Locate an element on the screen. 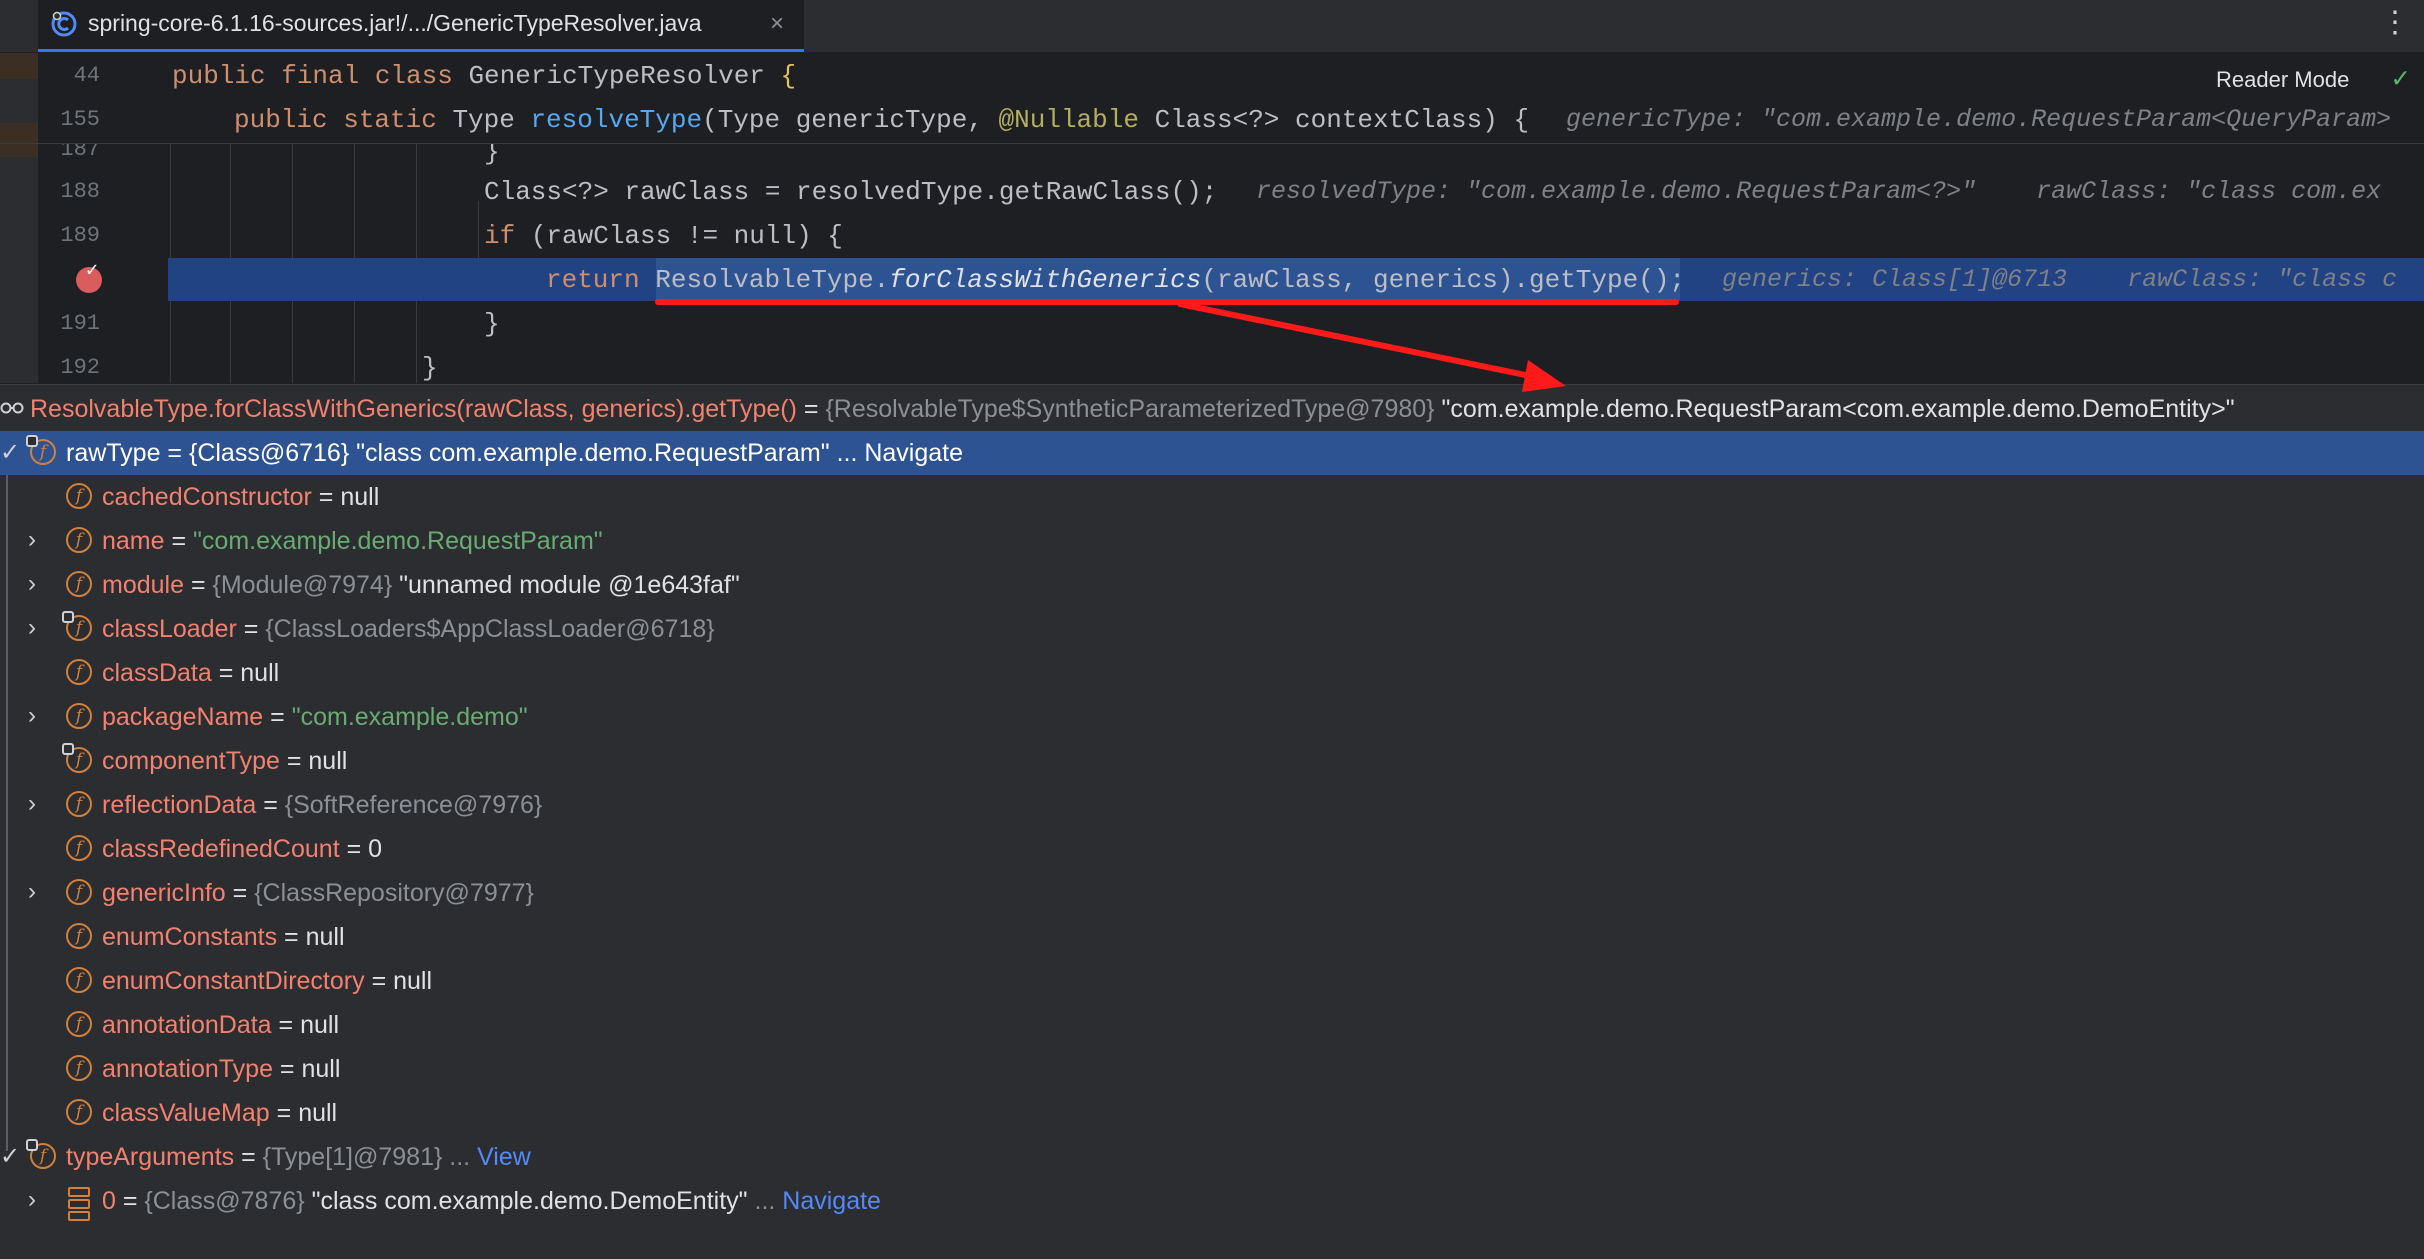 This screenshot has height=1259, width=2424. array-element-icon is located at coordinates (79, 1204).